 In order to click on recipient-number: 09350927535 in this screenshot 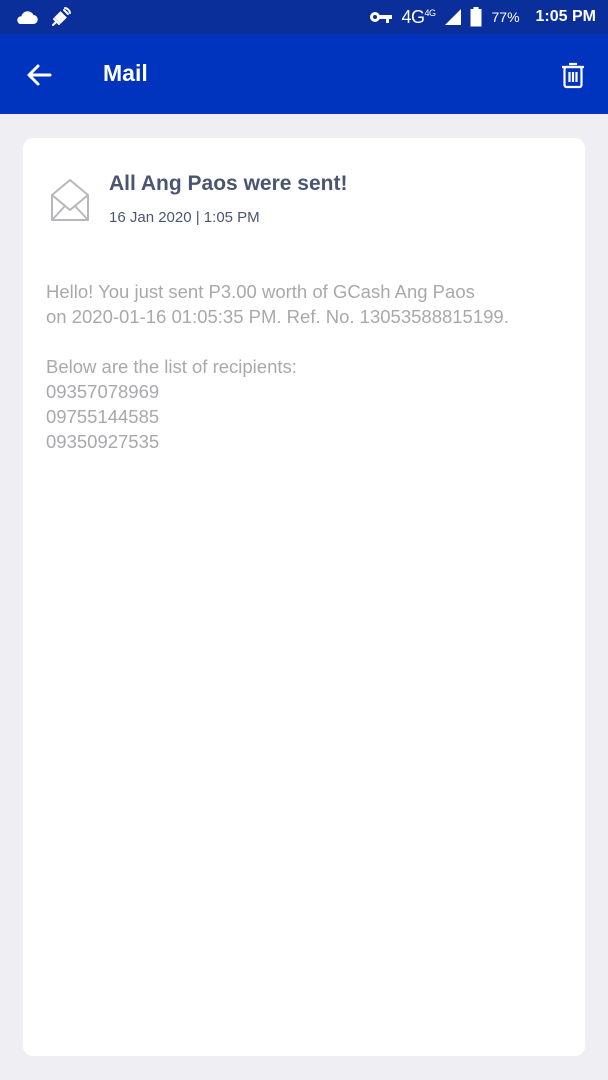, I will do `click(103, 441)`.